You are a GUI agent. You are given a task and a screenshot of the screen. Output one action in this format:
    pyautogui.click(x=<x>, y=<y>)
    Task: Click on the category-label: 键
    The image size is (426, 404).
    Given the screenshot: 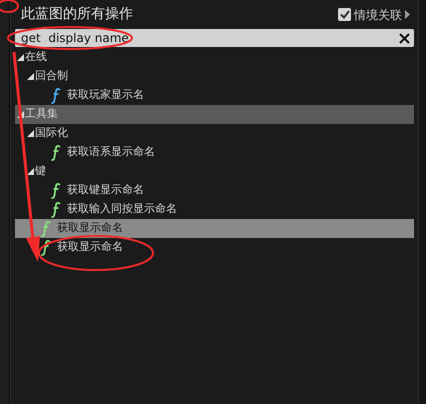 What is the action you would take?
    pyautogui.click(x=40, y=171)
    